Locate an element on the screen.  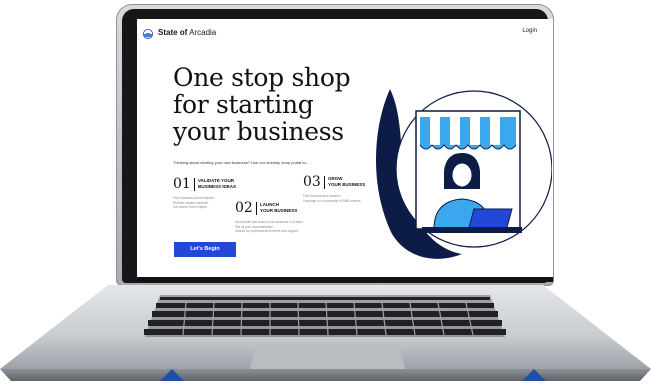
screen-bottom-strip is located at coordinates (345, 279).